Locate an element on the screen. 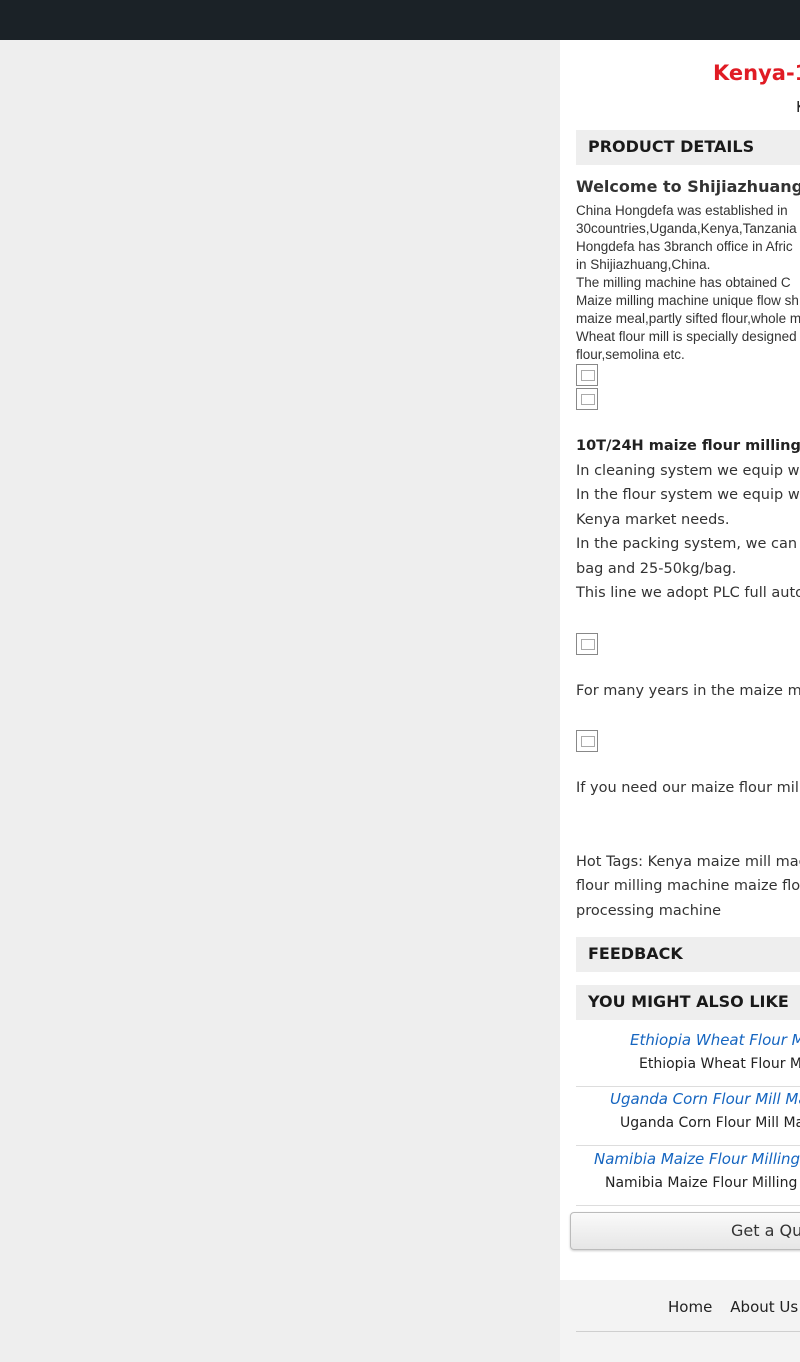 This screenshot has height=1362, width=800. hot-tags-line: processing machine is located at coordinates (648, 911).